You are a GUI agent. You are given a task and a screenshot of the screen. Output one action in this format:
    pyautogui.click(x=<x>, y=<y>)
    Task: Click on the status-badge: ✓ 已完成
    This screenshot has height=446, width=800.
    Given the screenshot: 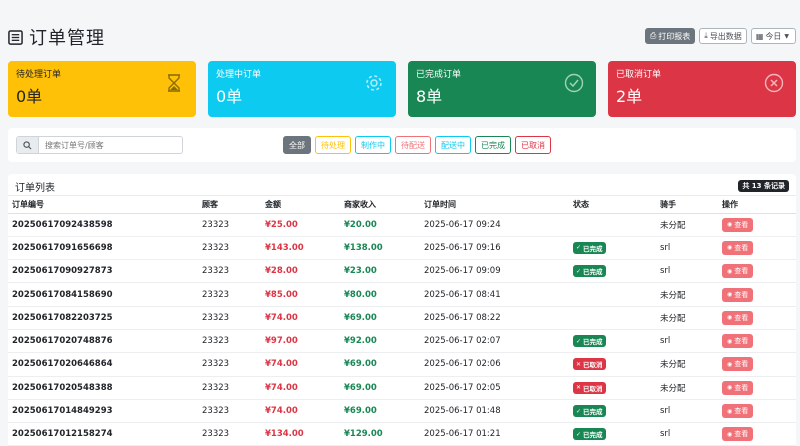 What is the action you would take?
    pyautogui.click(x=589, y=411)
    